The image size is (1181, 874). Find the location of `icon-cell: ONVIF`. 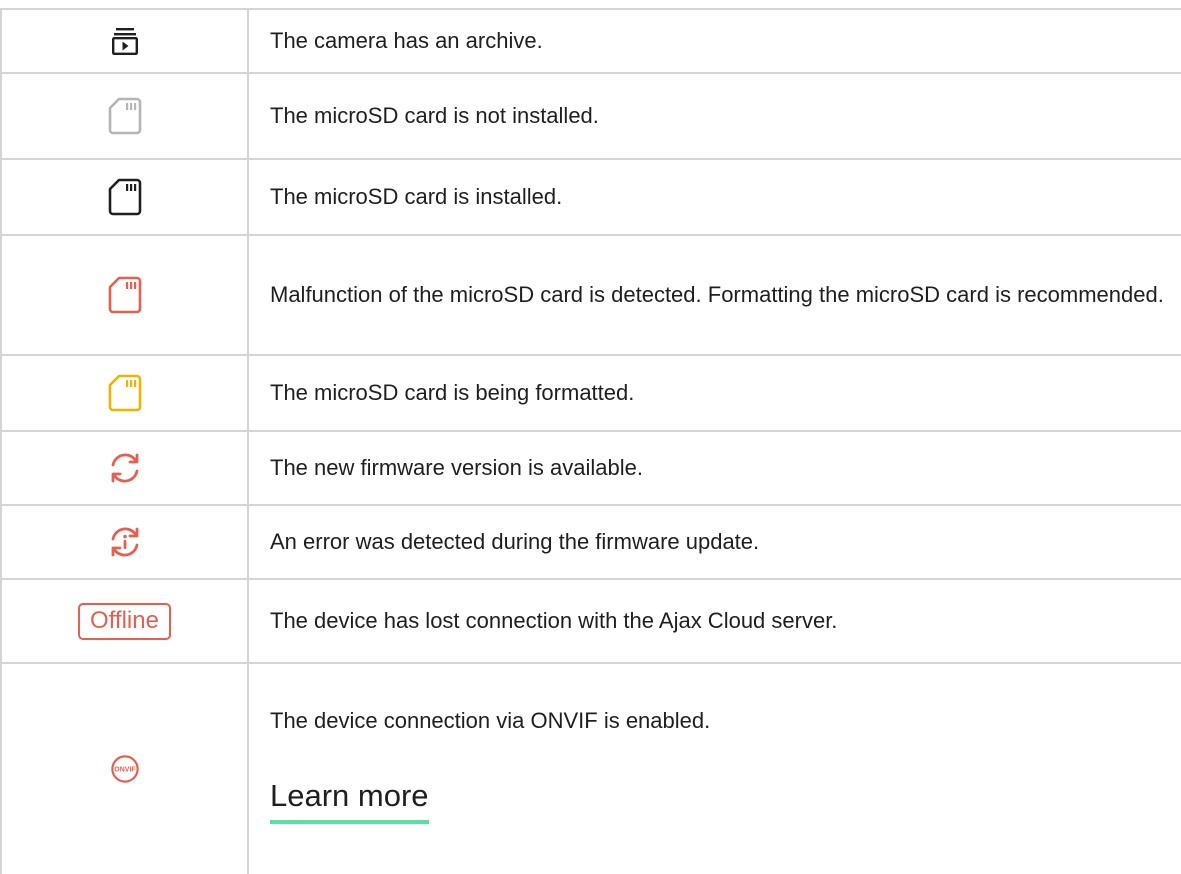

icon-cell: ONVIF is located at coordinates (124, 769).